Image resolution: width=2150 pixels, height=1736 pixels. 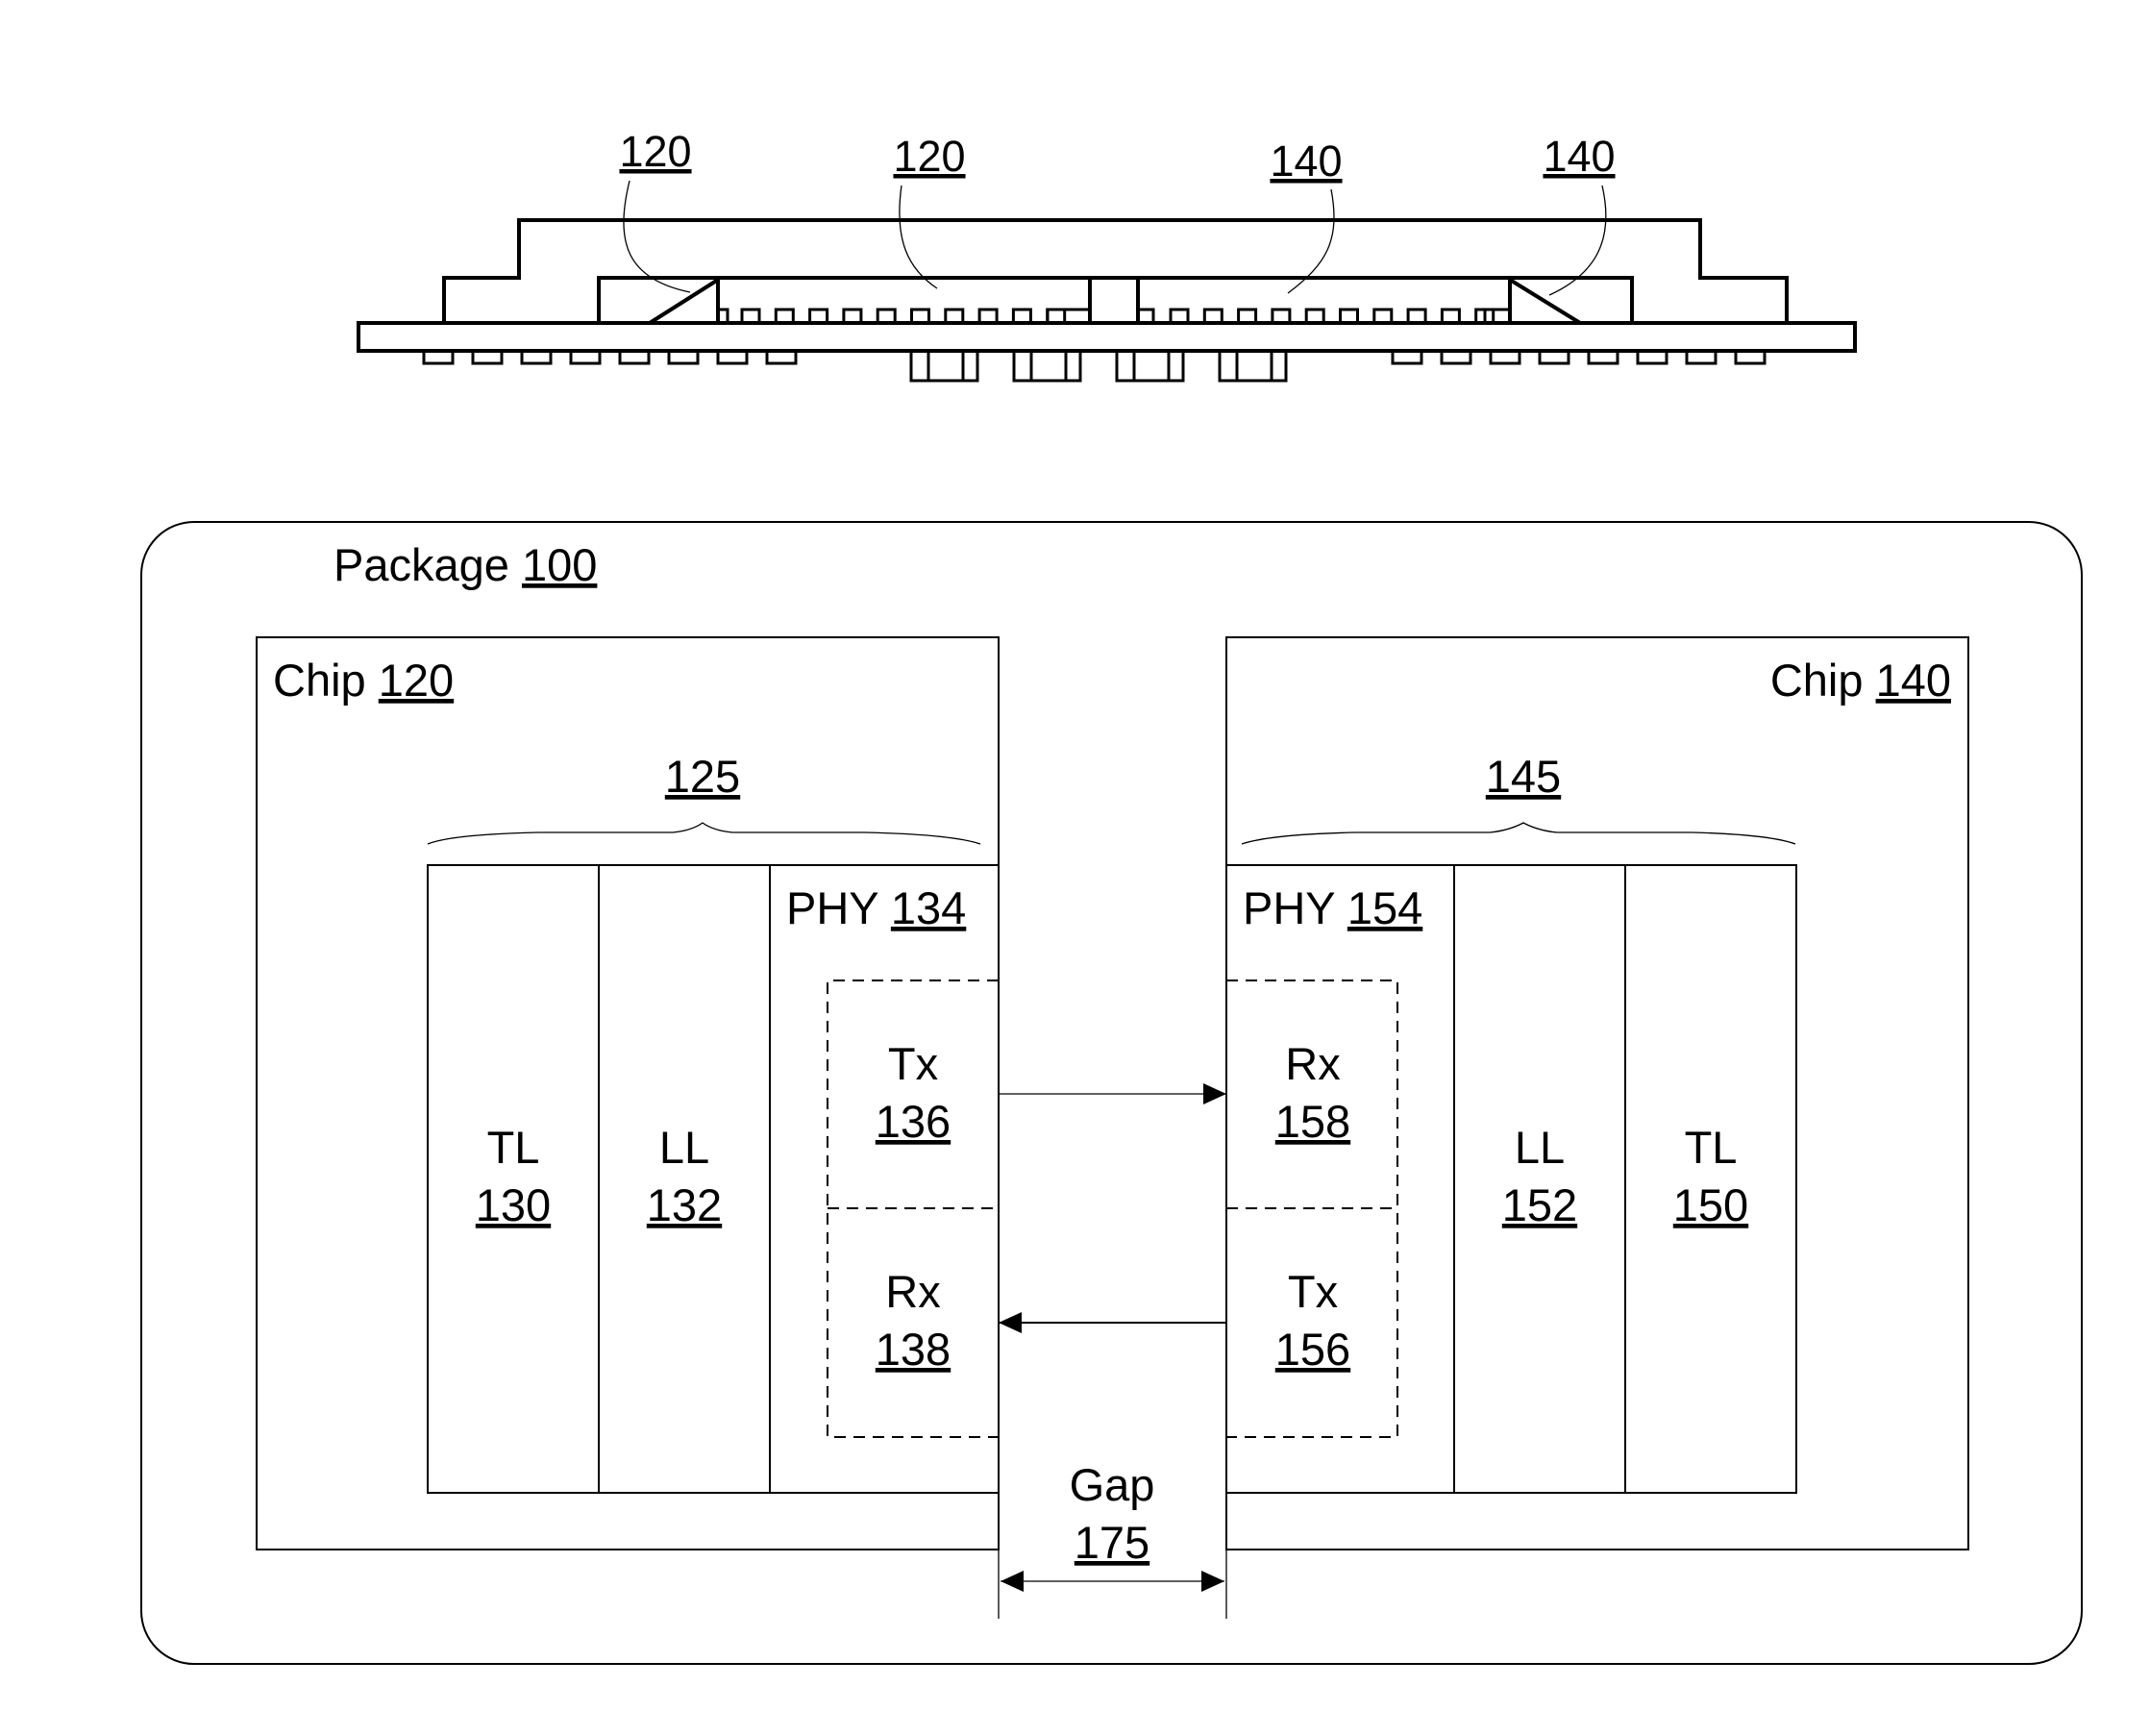 I want to click on chip-140-body, so click(x=1385, y=299).